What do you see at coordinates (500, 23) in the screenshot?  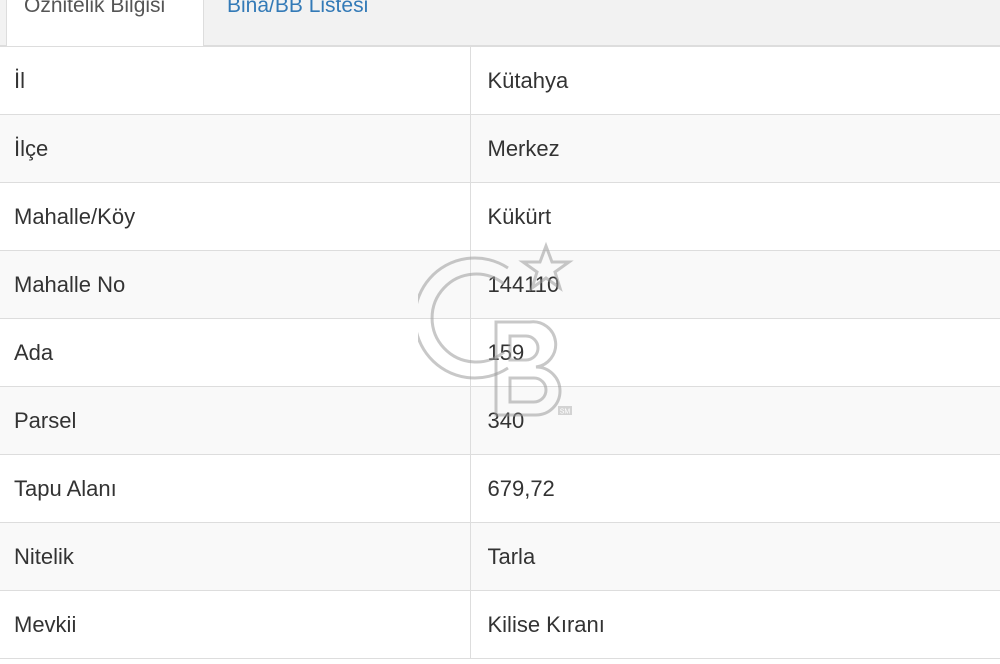 I see `tab-bar: Öznitelik Bilgisi Bina/BB Listesi` at bounding box center [500, 23].